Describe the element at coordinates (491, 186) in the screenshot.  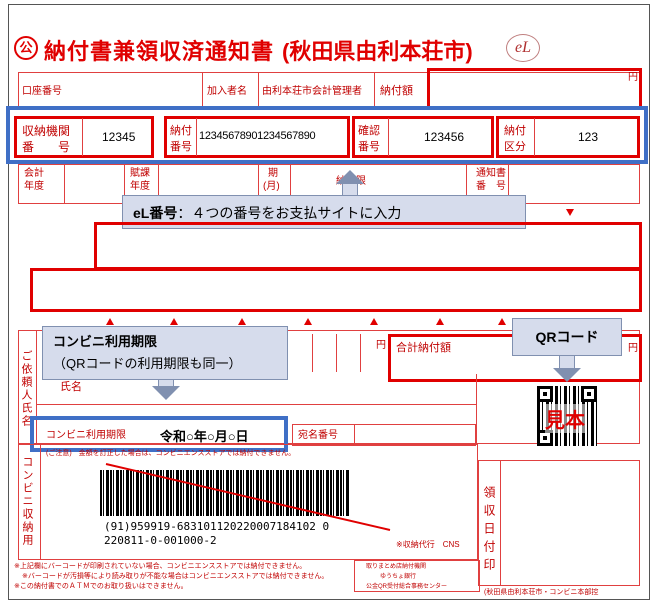
I see `notice-label-2: 番 号` at that location.